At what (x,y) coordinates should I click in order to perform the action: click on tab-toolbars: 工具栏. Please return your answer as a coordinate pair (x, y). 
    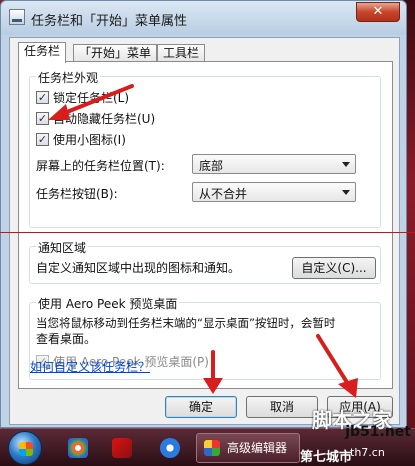
    Looking at the image, I should click on (181, 53).